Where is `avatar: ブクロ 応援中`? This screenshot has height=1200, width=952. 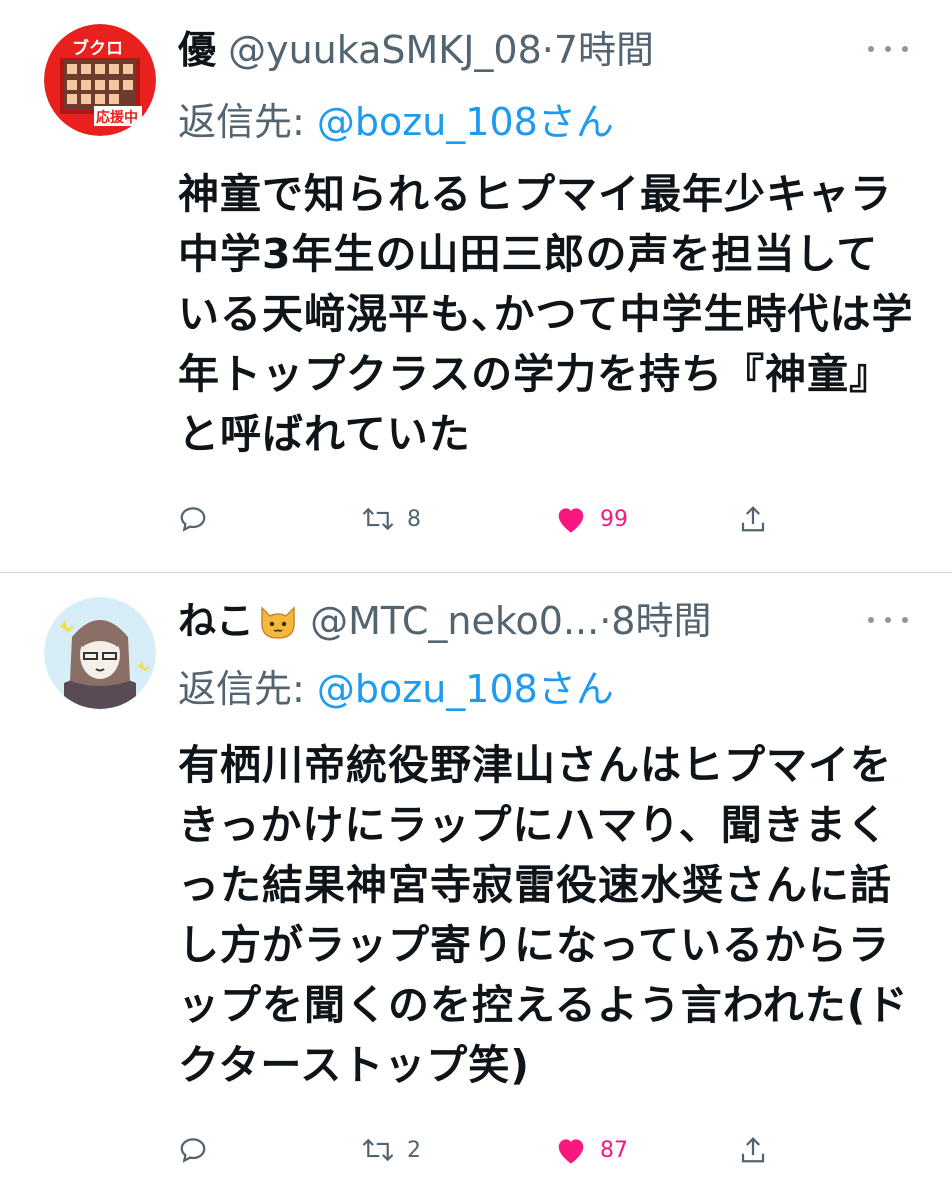
avatar: ブクロ 応援中 is located at coordinates (100, 80).